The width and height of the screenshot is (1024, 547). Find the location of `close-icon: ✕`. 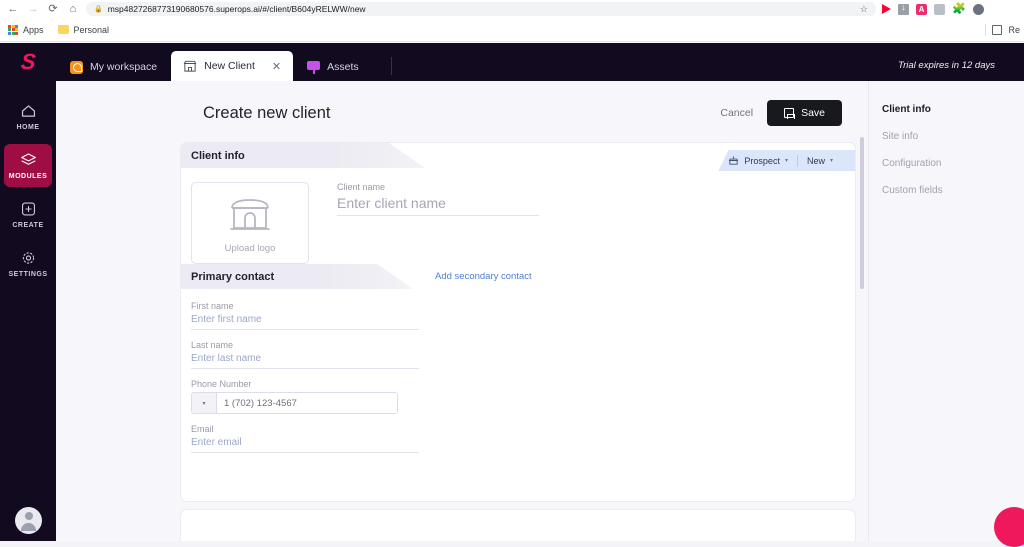

close-icon: ✕ is located at coordinates (276, 66).